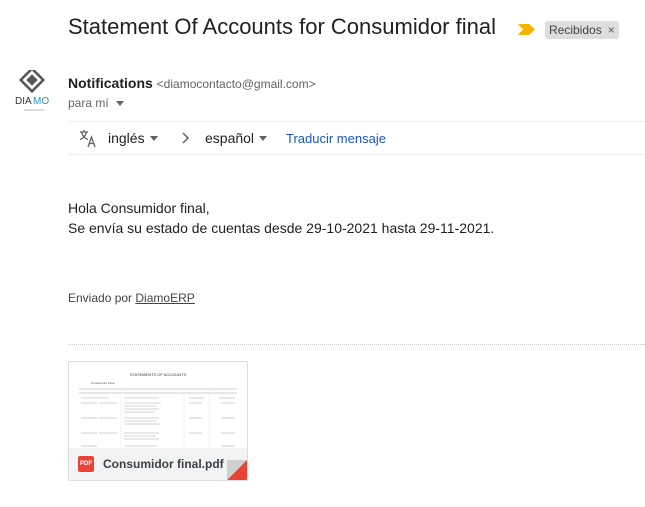 Image resolution: width=645 pixels, height=507 pixels. Describe the element at coordinates (88, 103) in the screenshot. I see `recipients-text: para mí` at that location.